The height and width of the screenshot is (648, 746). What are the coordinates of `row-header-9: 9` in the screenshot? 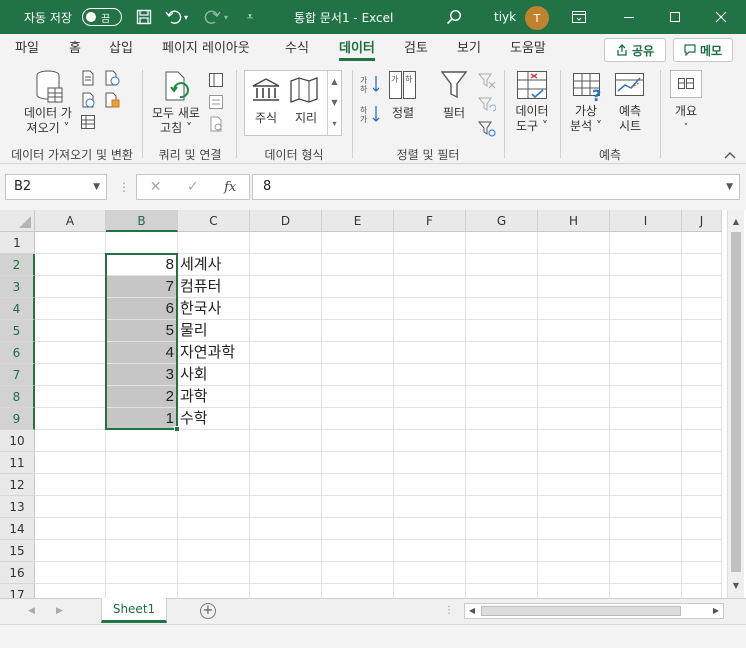 It's located at (17, 419).